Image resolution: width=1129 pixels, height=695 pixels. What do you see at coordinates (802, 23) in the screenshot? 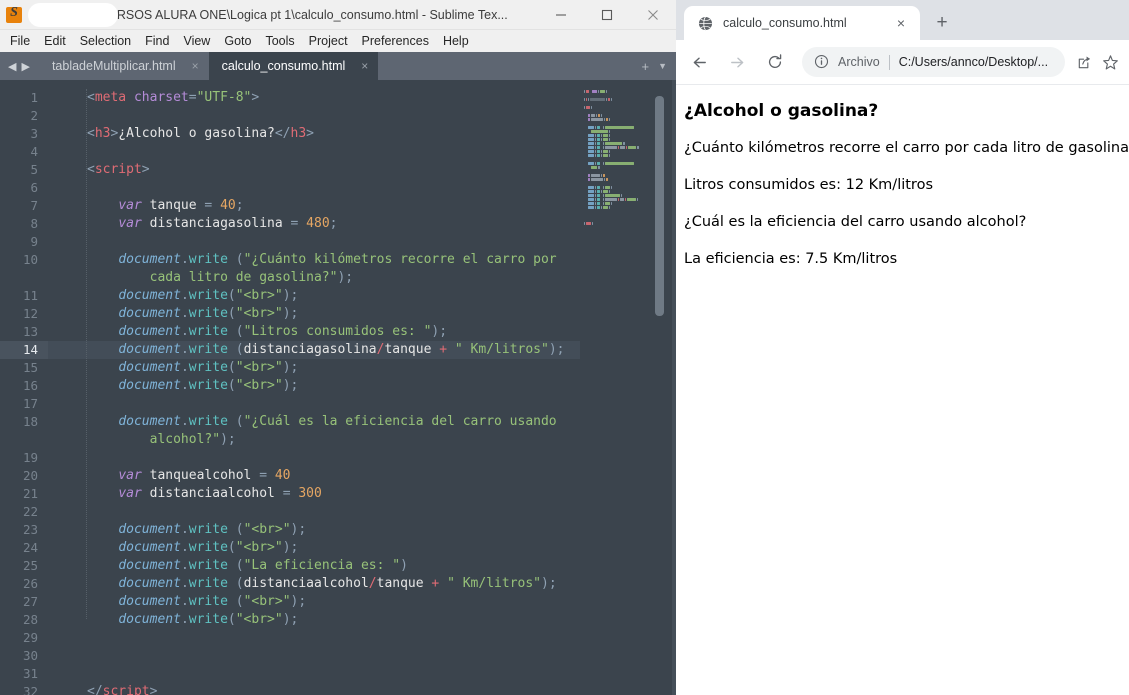
I see `browser-tab-calculo-consumo: calculo_consumo.html ×` at bounding box center [802, 23].